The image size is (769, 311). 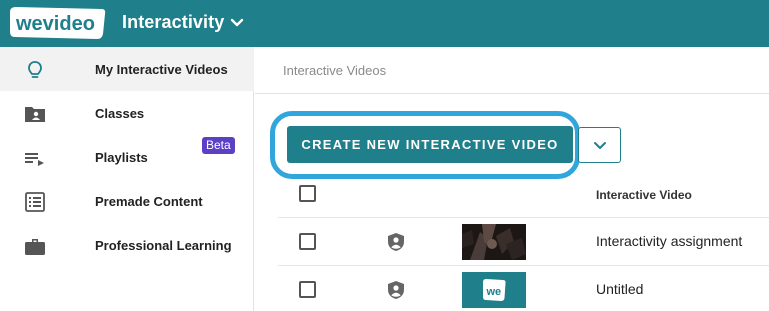 I want to click on list-box-icon, so click(x=35, y=202).